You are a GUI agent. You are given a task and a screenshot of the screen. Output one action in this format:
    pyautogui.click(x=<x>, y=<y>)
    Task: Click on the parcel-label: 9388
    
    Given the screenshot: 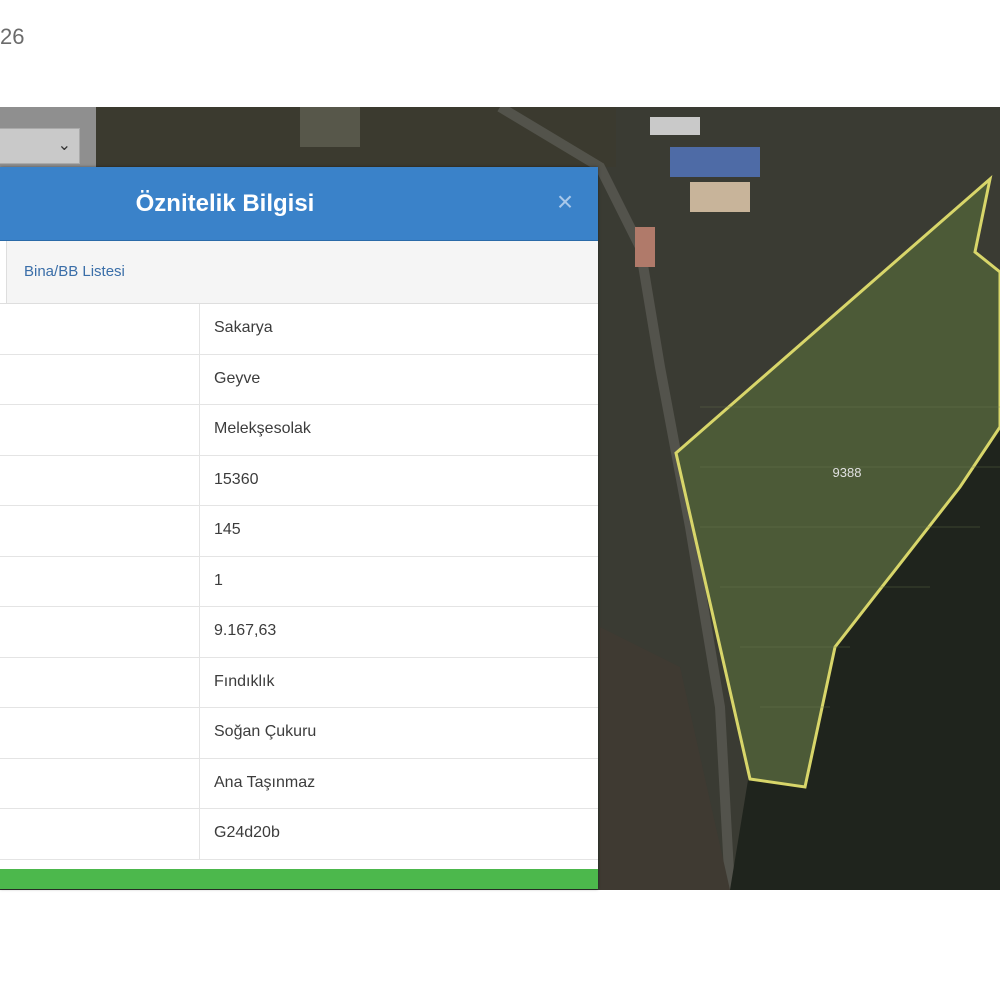 What is the action you would take?
    pyautogui.click(x=847, y=472)
    